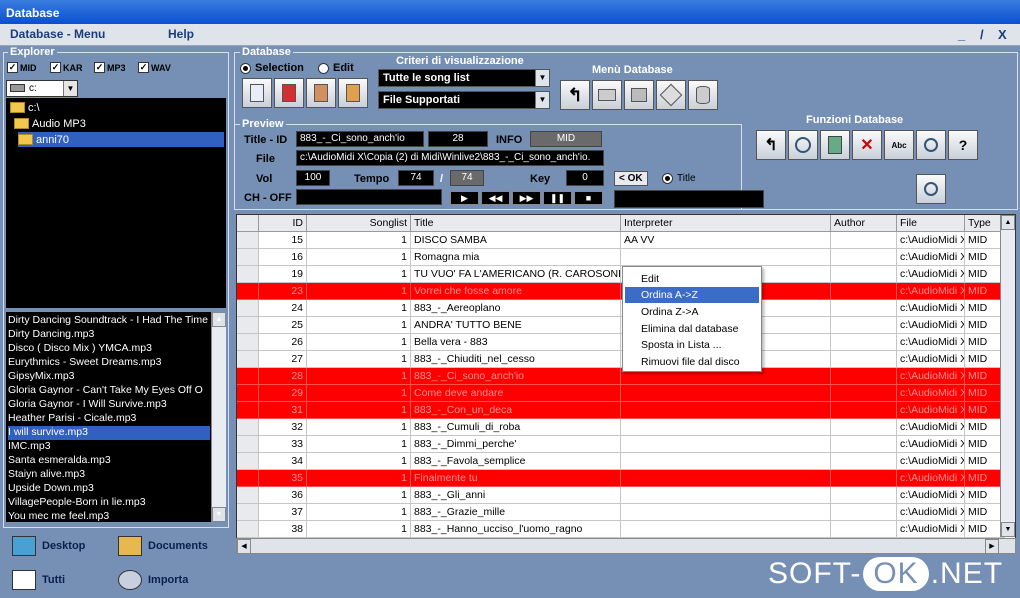 The image size is (1020, 598). What do you see at coordinates (42, 88) in the screenshot?
I see `drive-select: c: ▼` at bounding box center [42, 88].